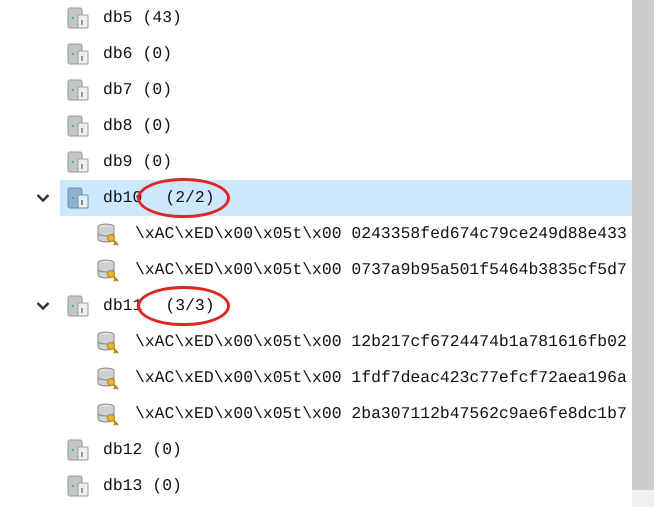 This screenshot has width=654, height=507. I want to click on database-name: db6, so click(118, 53).